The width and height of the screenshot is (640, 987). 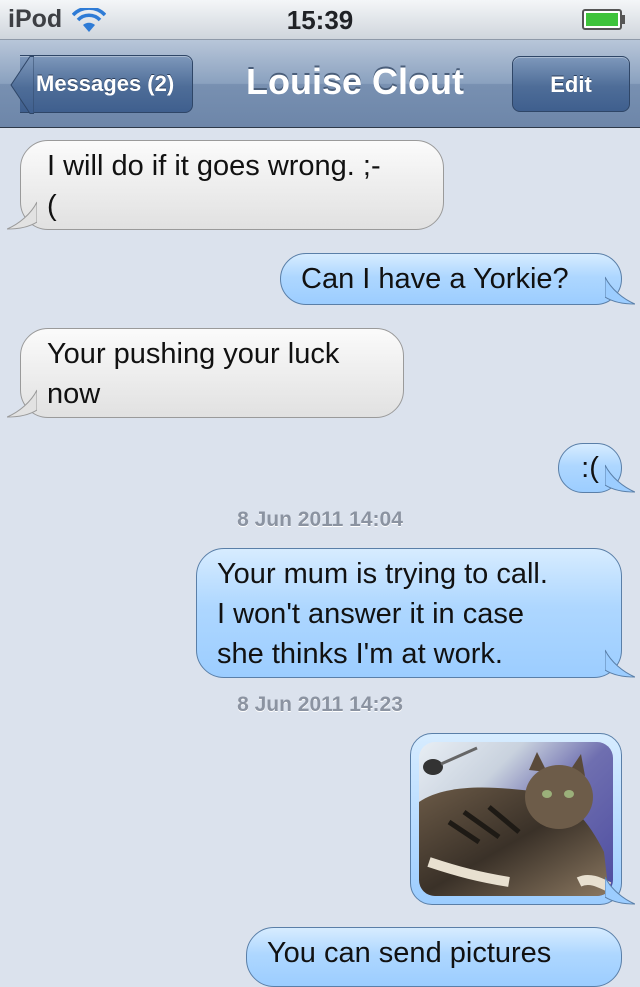 I want to click on message-text: You can send pictures, so click(x=409, y=953).